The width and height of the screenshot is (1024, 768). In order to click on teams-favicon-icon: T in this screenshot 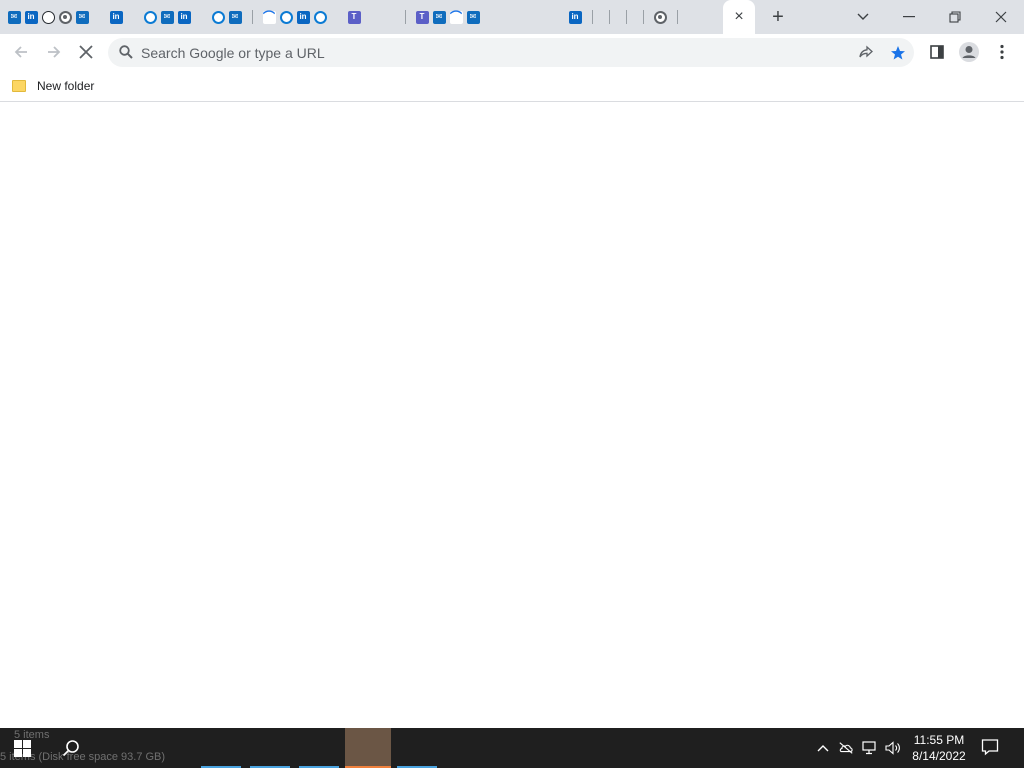, I will do `click(354, 17)`.